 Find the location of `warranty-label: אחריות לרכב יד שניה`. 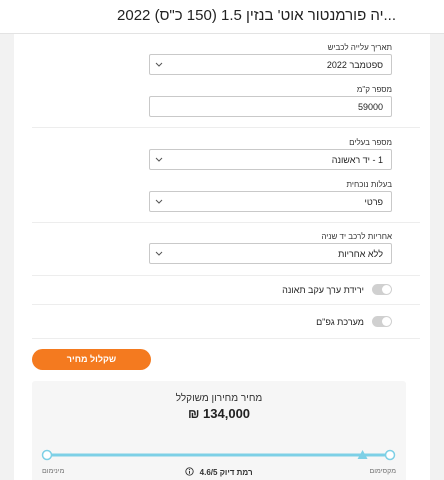

warranty-label: אחריות לרכב יד שניה is located at coordinates (356, 236).